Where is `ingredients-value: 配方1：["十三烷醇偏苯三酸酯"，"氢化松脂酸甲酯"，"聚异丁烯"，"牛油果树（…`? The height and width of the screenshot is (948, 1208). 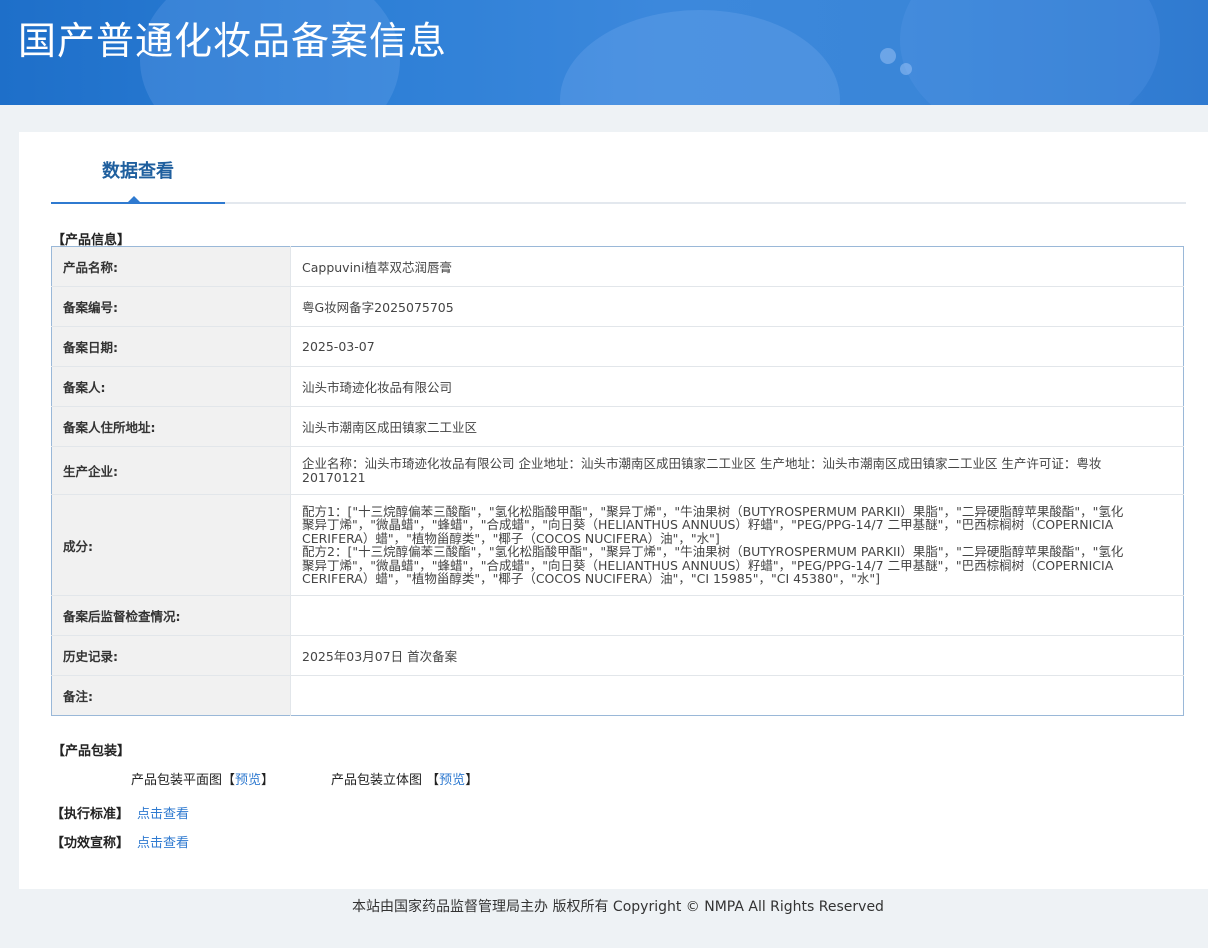
ingredients-value: 配方1：["十三烷醇偏苯三酸酯"，"氢化松脂酸甲酯"，"聚异丁烯"，"牛油果树（… is located at coordinates (737, 545).